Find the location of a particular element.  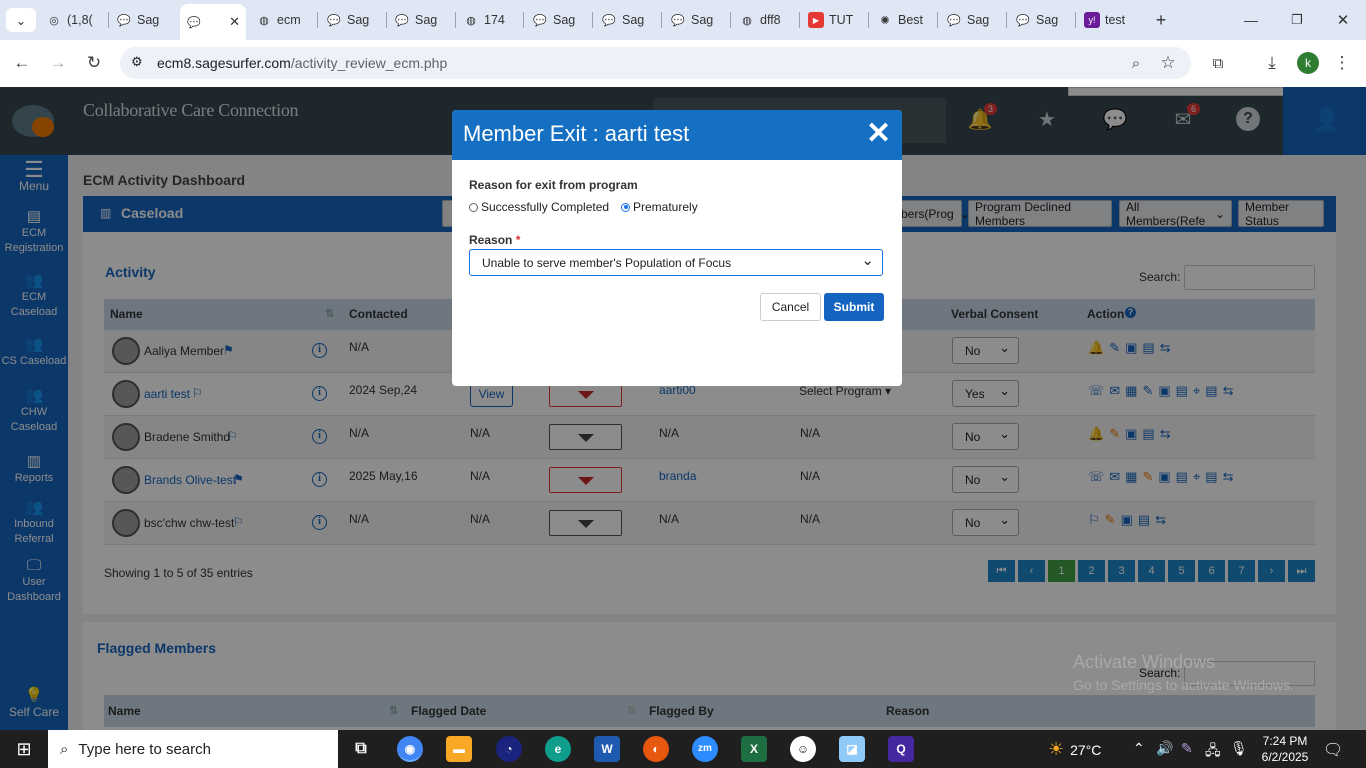

download-icon: ⤓ is located at coordinates (1272, 63).